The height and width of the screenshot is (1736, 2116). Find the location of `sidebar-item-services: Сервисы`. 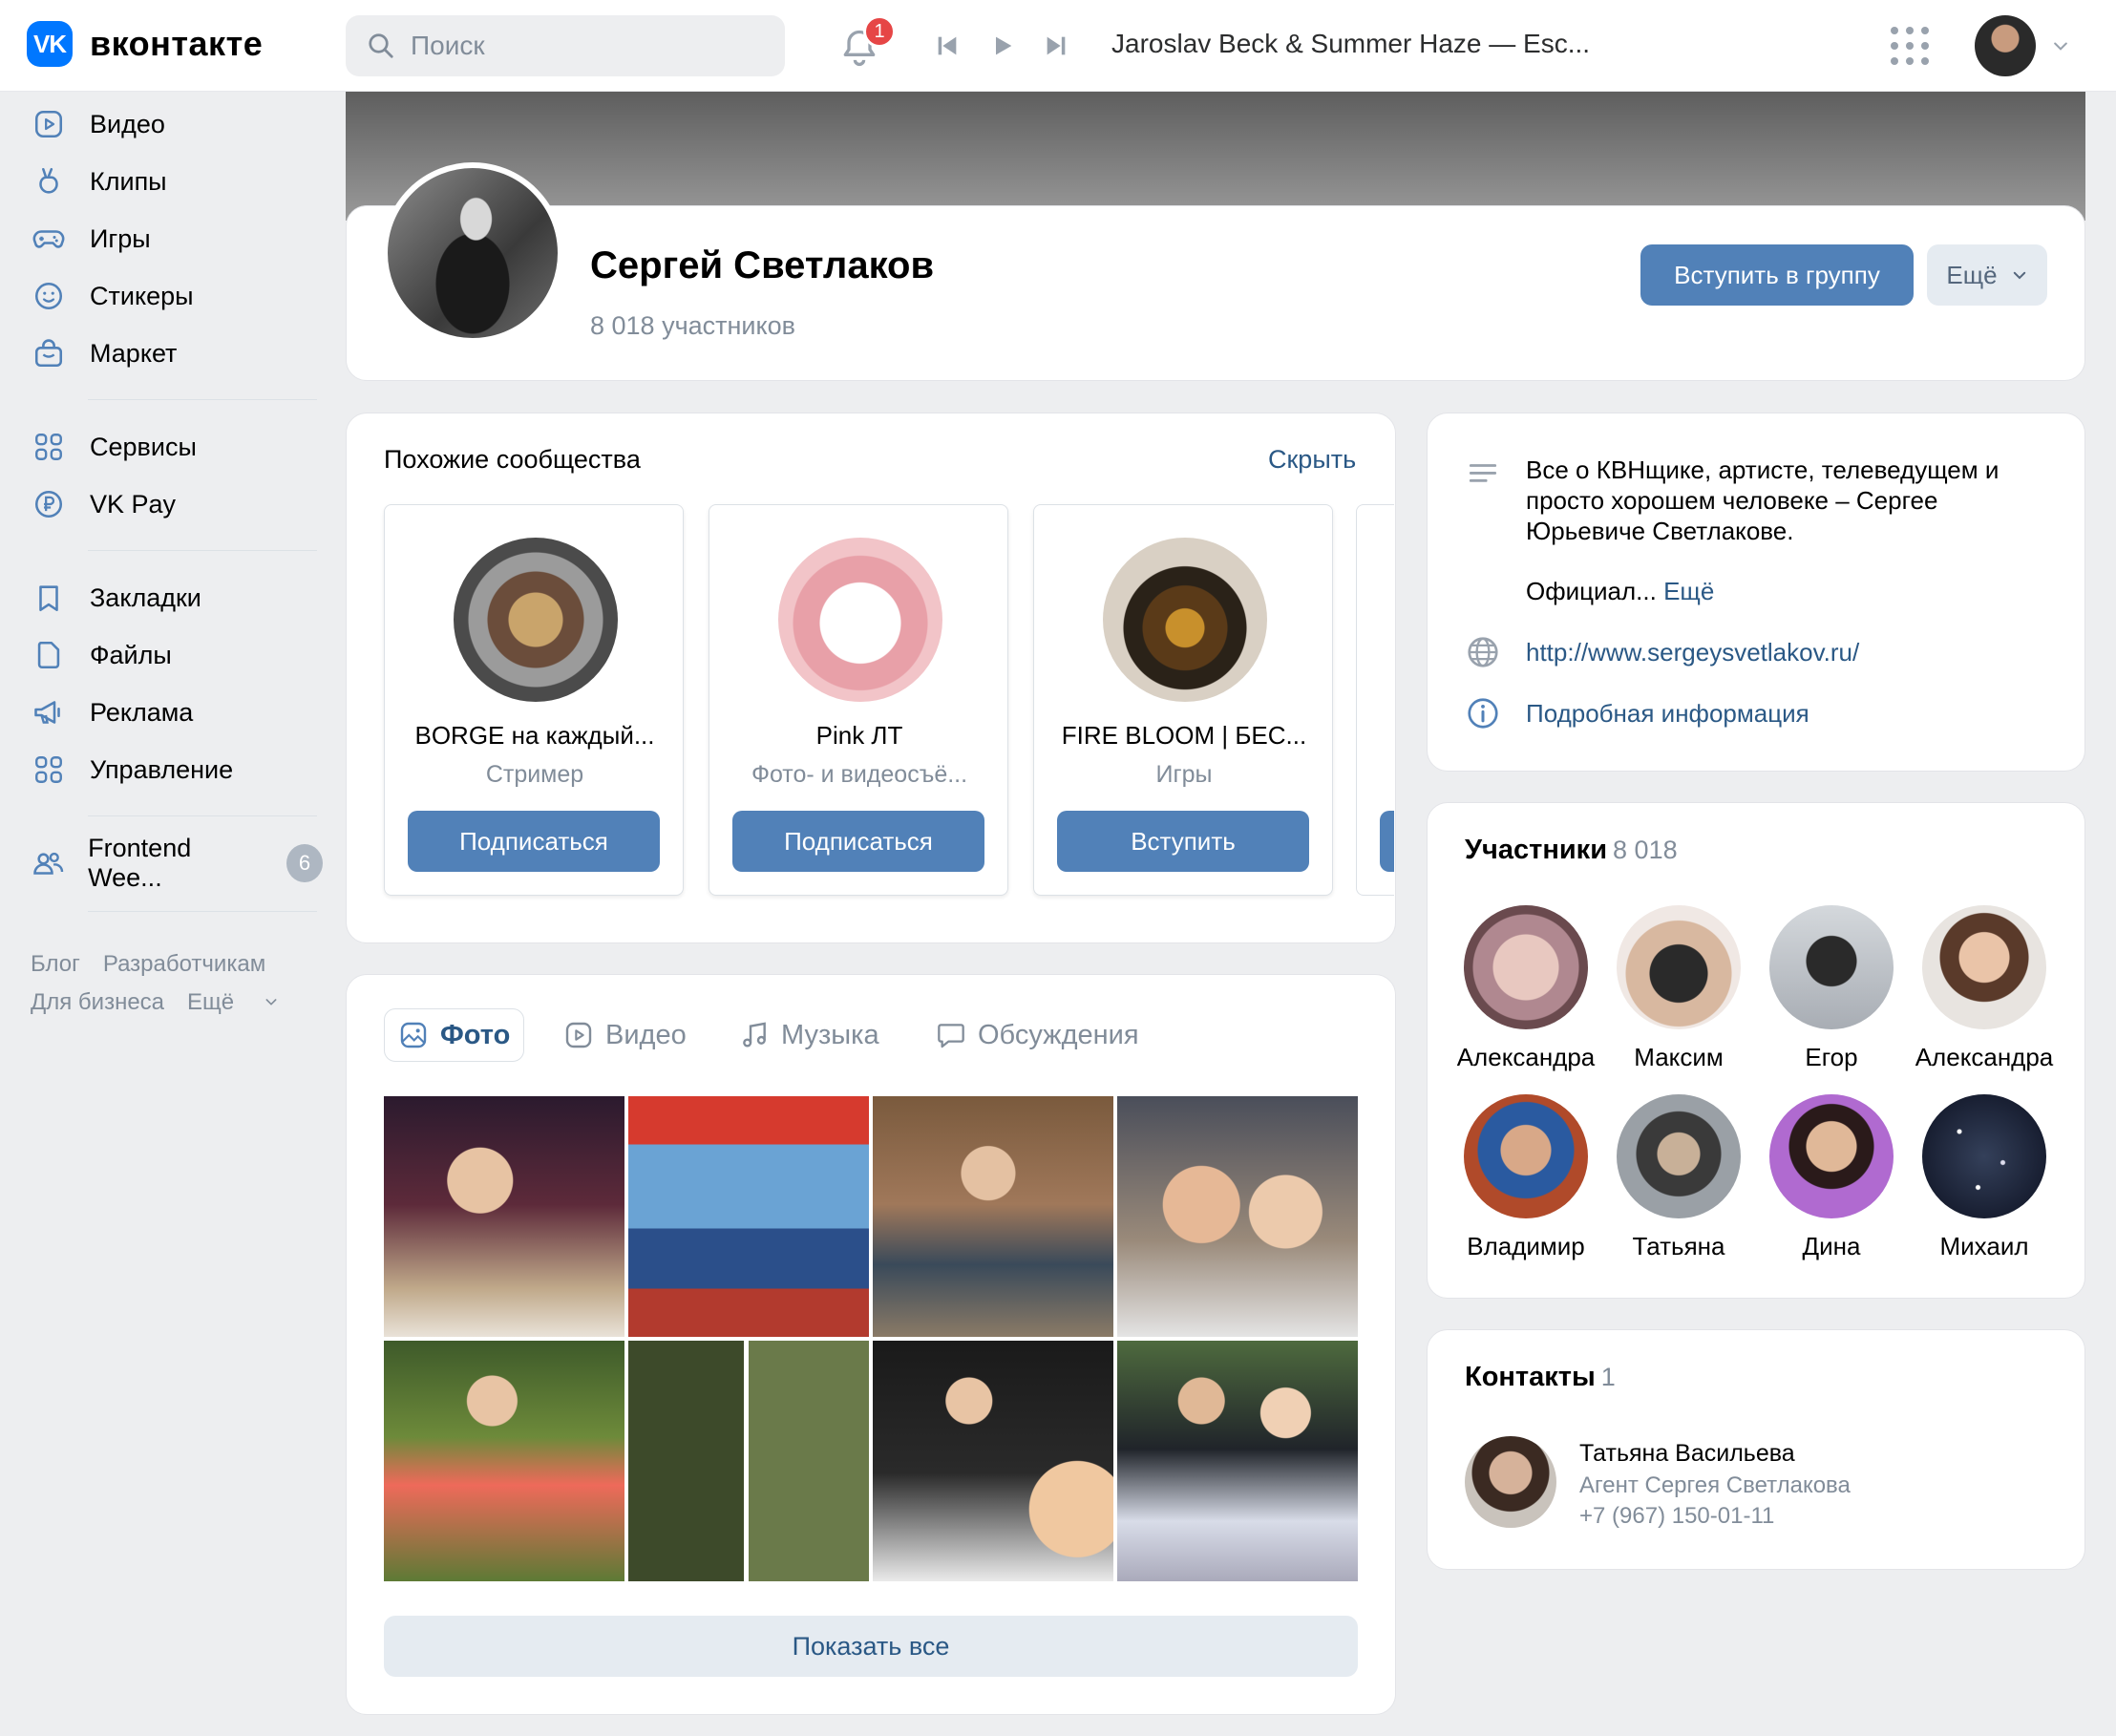

sidebar-item-services: Сервисы is located at coordinates (114, 447).